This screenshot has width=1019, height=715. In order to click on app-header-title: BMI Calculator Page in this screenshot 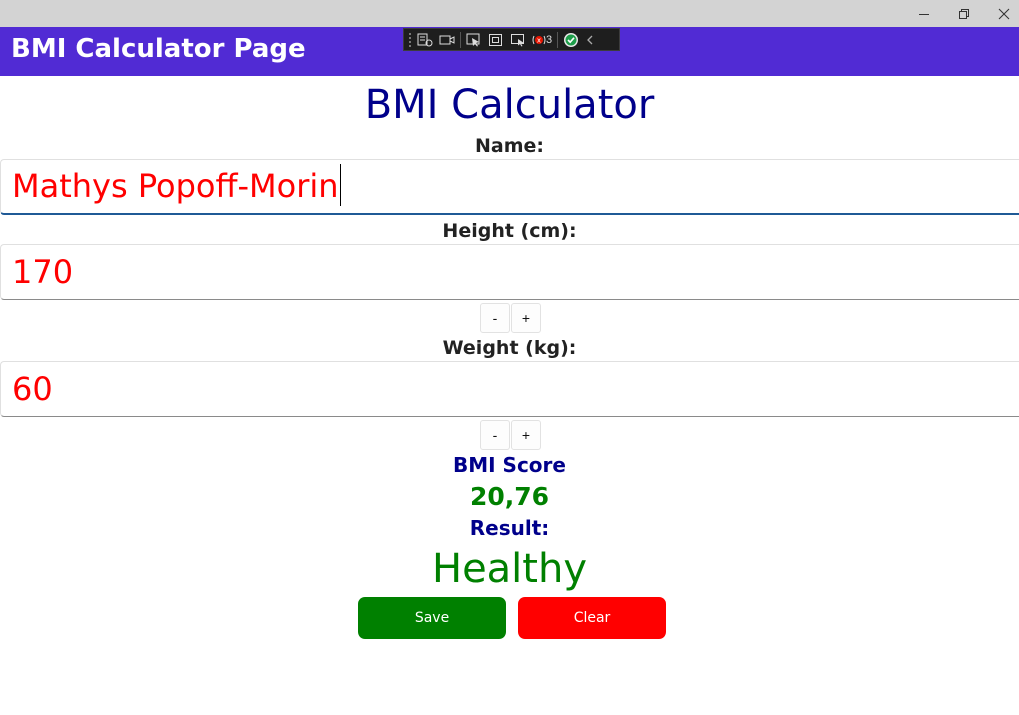, I will do `click(158, 49)`.